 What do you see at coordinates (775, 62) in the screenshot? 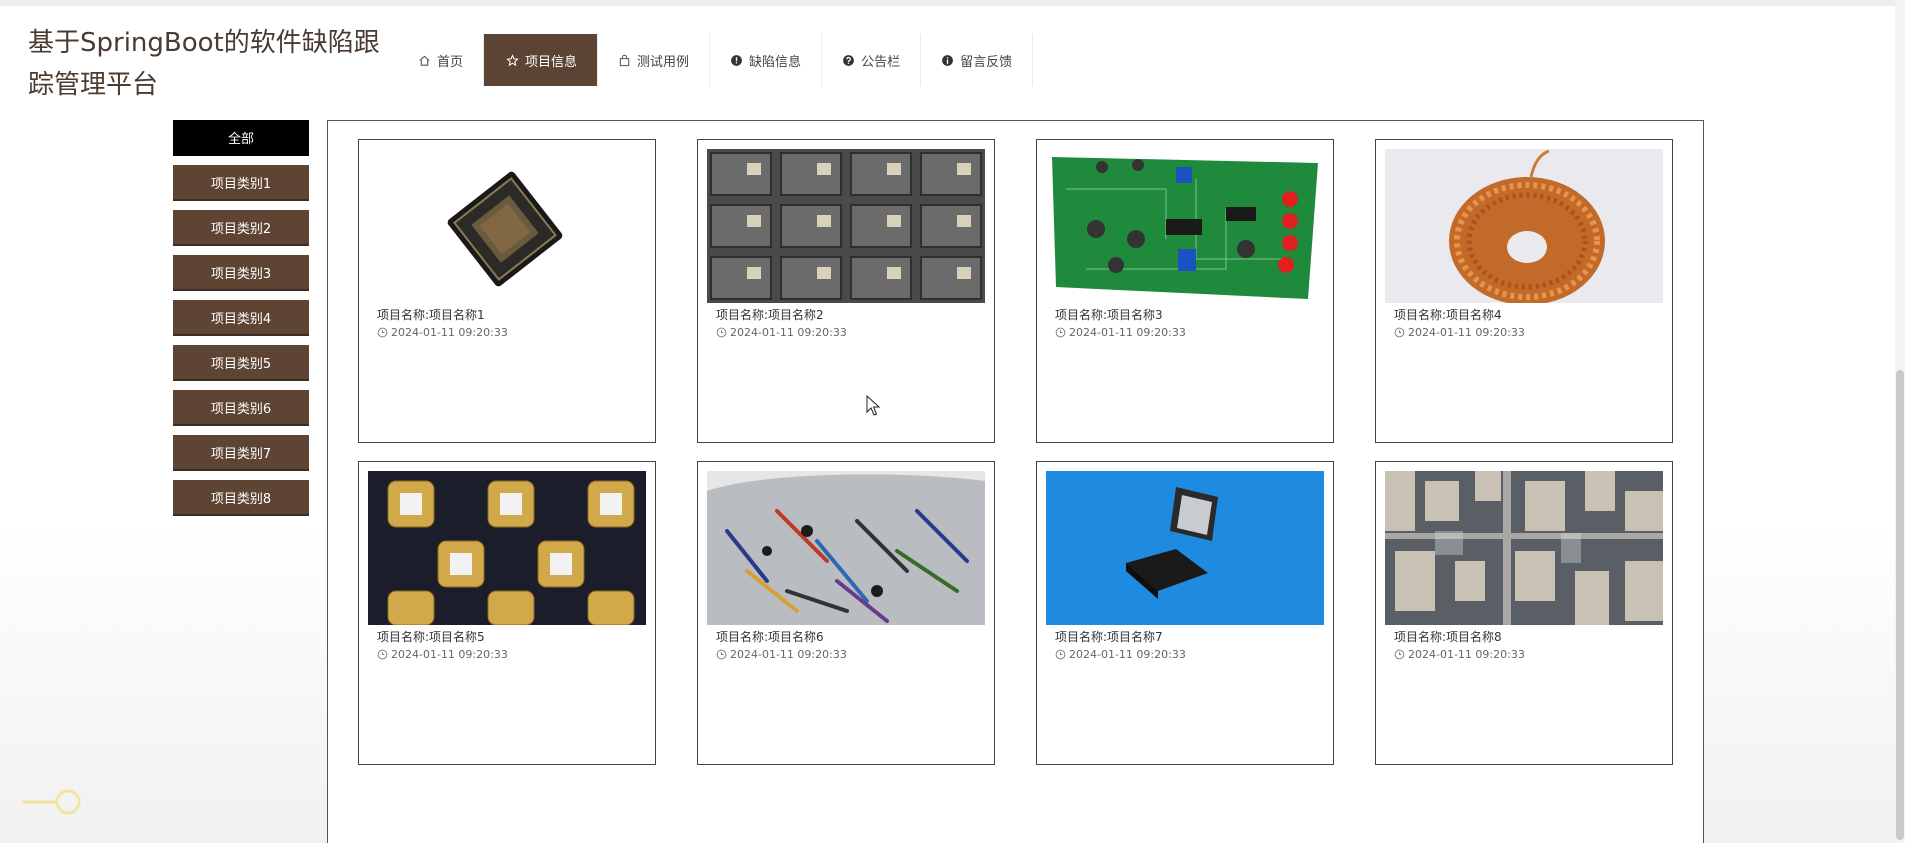
I see `nav-defect-info-label: 缺陷信息` at bounding box center [775, 62].